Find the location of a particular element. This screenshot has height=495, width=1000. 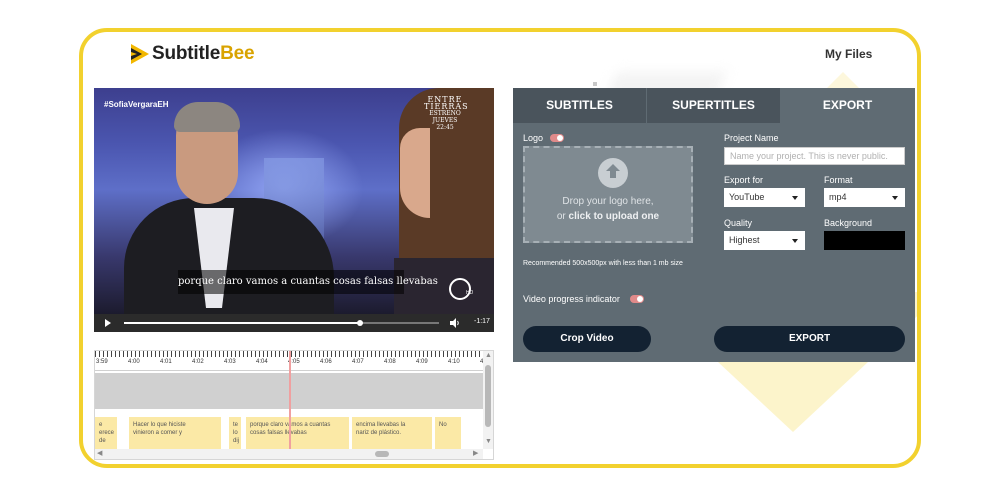

project-name-label: Project Name is located at coordinates (751, 138).